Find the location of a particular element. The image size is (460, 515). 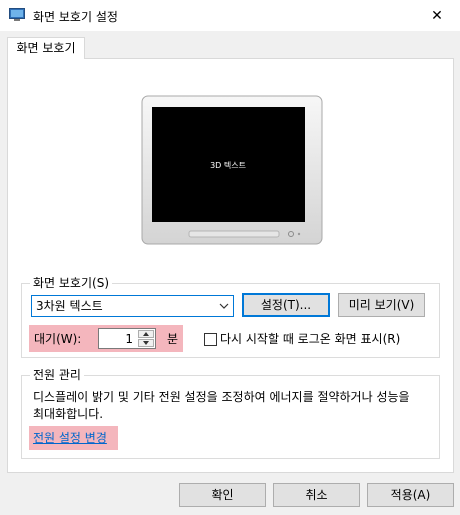

monitor-preview: 3D 텍스트 is located at coordinates (232, 170).